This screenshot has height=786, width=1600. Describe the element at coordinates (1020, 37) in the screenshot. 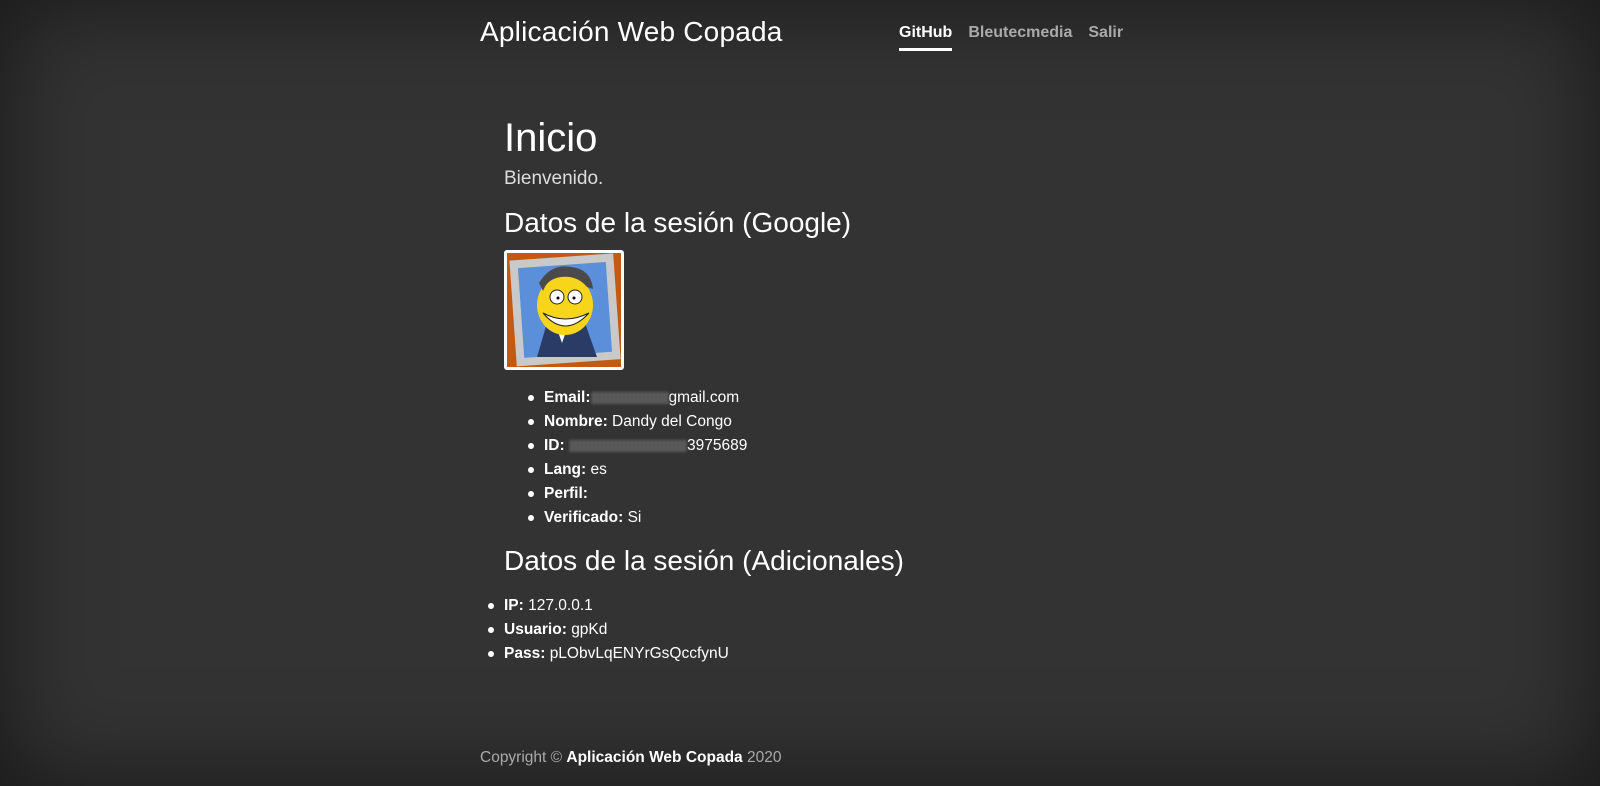

I see `nav-bleutecmedia: Bleutecmedia` at that location.